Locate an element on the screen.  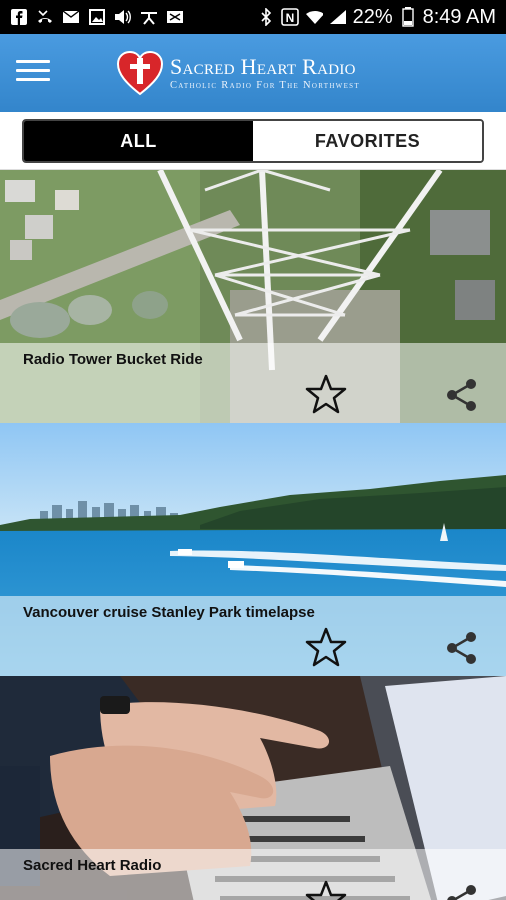
tab-favorites: FAVORITES is located at coordinates (367, 141).